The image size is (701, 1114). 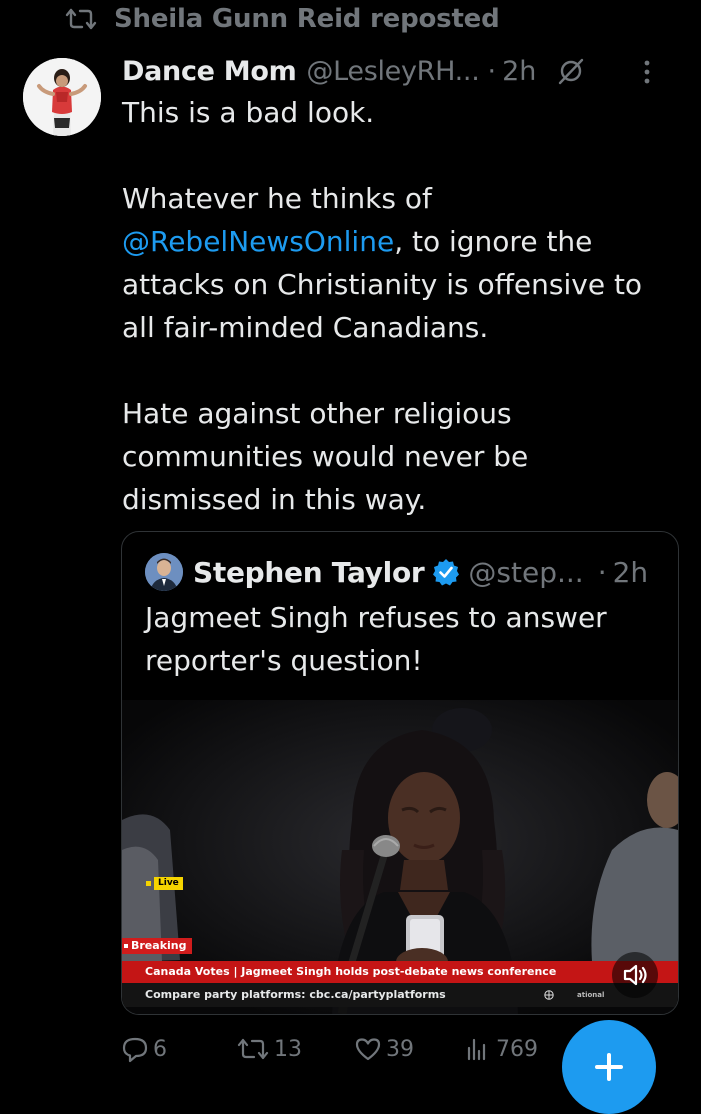 I want to click on repost-header: Sheila Gunn Reid reposted, so click(x=282, y=19).